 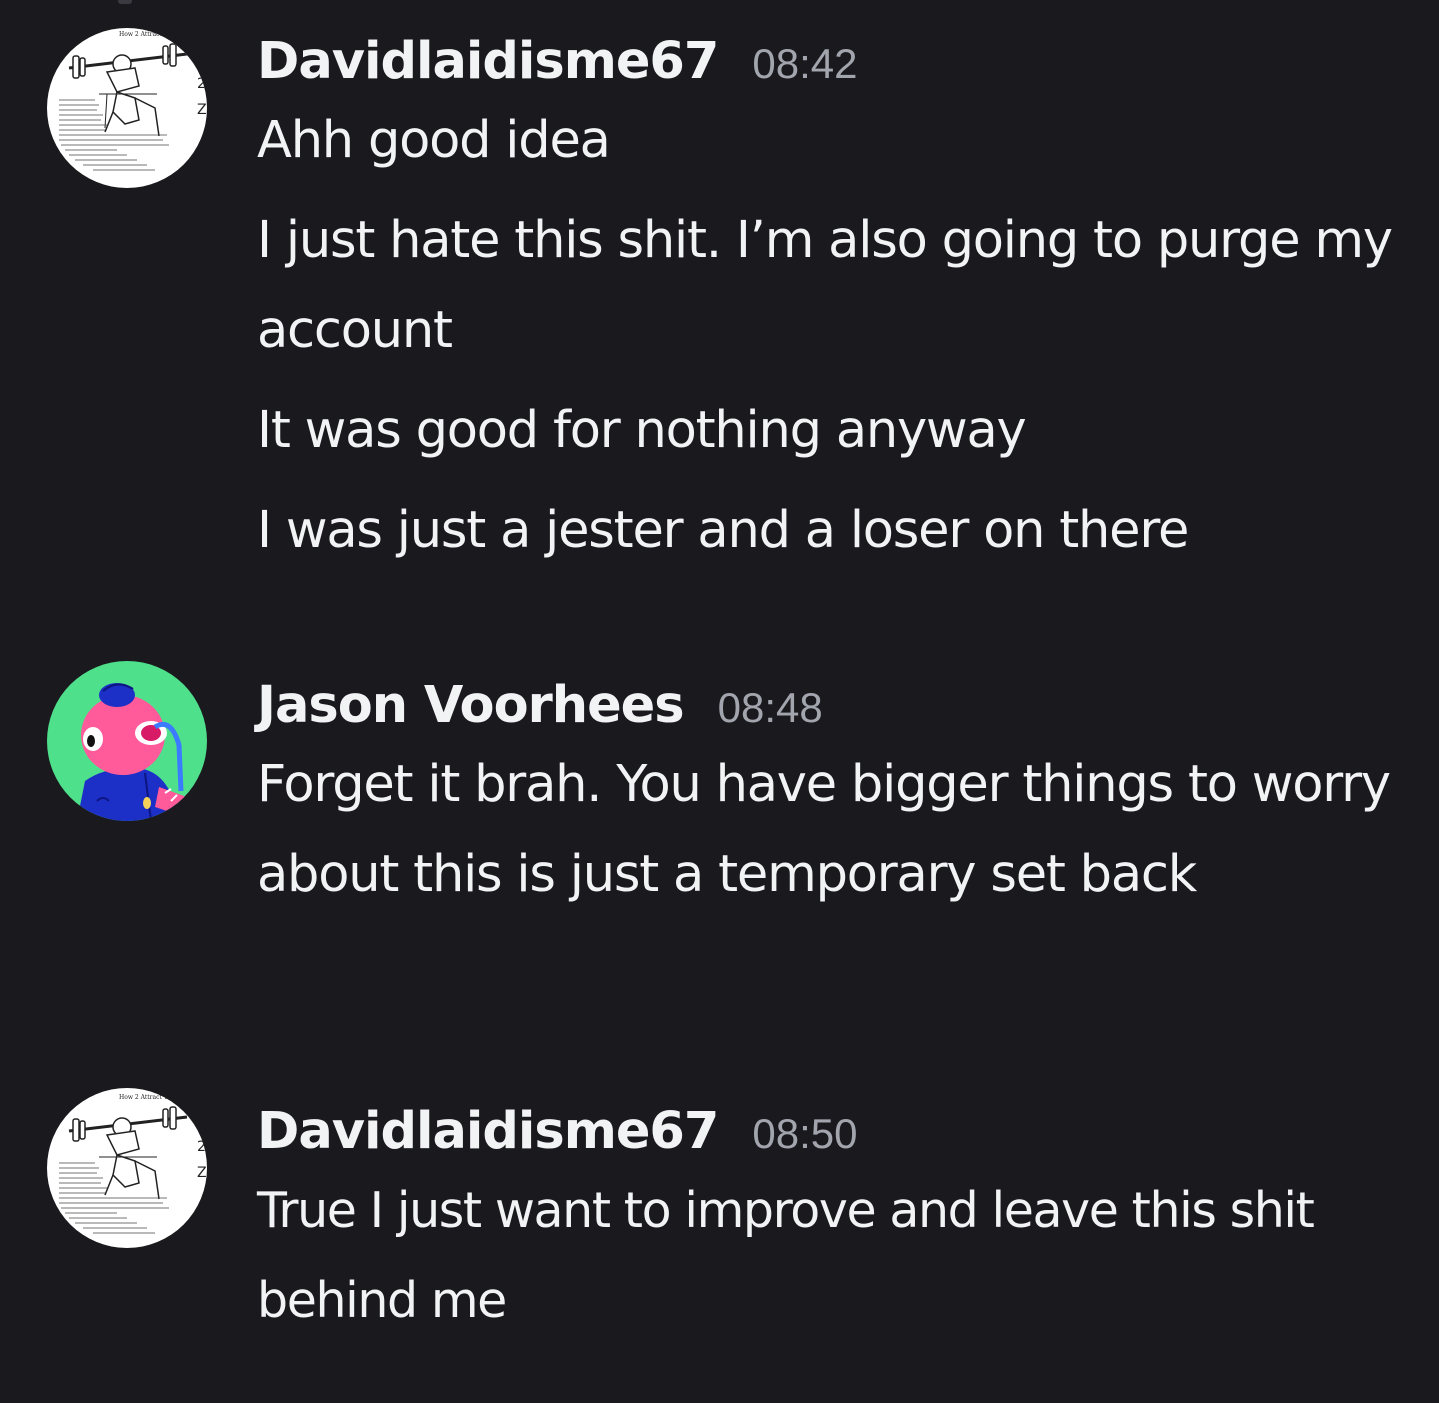 I want to click on avatar, so click(x=127, y=741).